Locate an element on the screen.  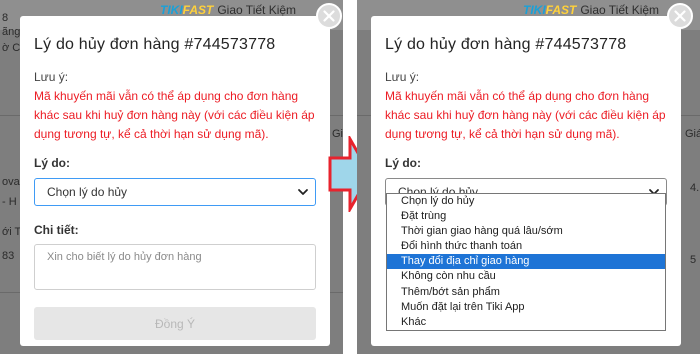
dropdown-option: Khác is located at coordinates (526, 322).